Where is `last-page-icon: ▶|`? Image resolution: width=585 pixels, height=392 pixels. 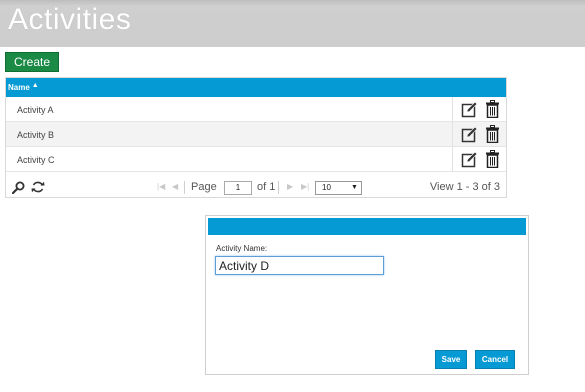 last-page-icon: ▶| is located at coordinates (305, 186).